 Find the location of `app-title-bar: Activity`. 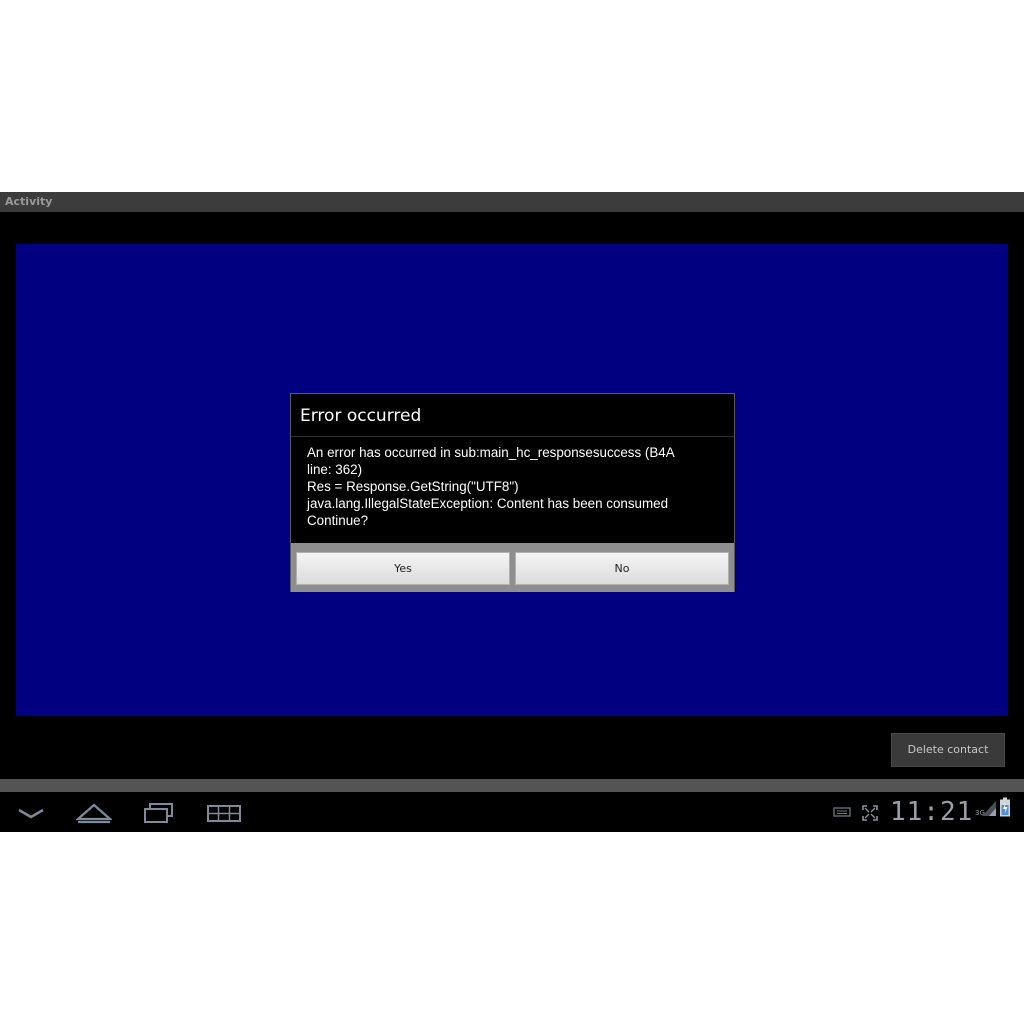

app-title-bar: Activity is located at coordinates (512, 202).